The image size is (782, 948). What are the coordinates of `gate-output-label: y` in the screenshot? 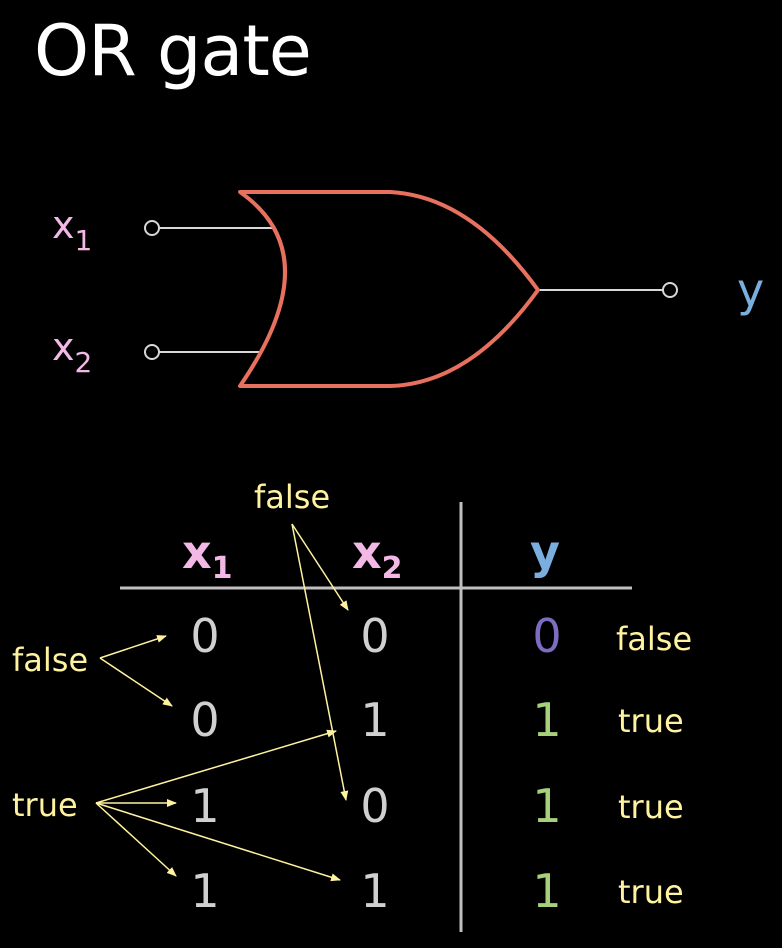 It's located at (750, 290).